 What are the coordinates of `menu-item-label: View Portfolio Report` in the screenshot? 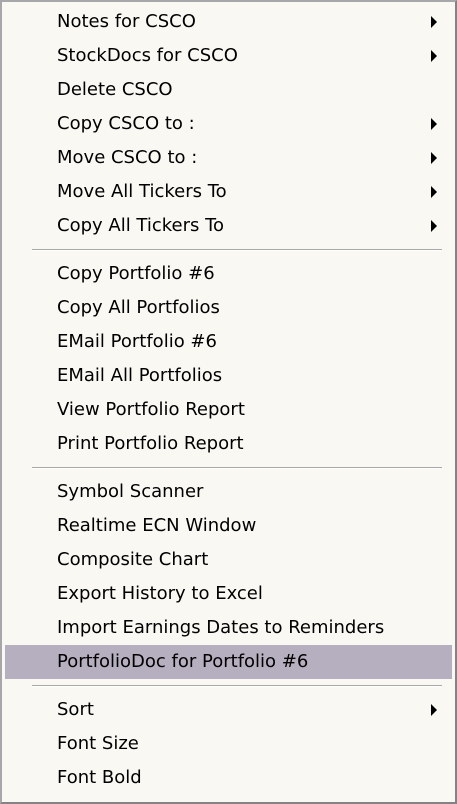 It's located at (151, 409).